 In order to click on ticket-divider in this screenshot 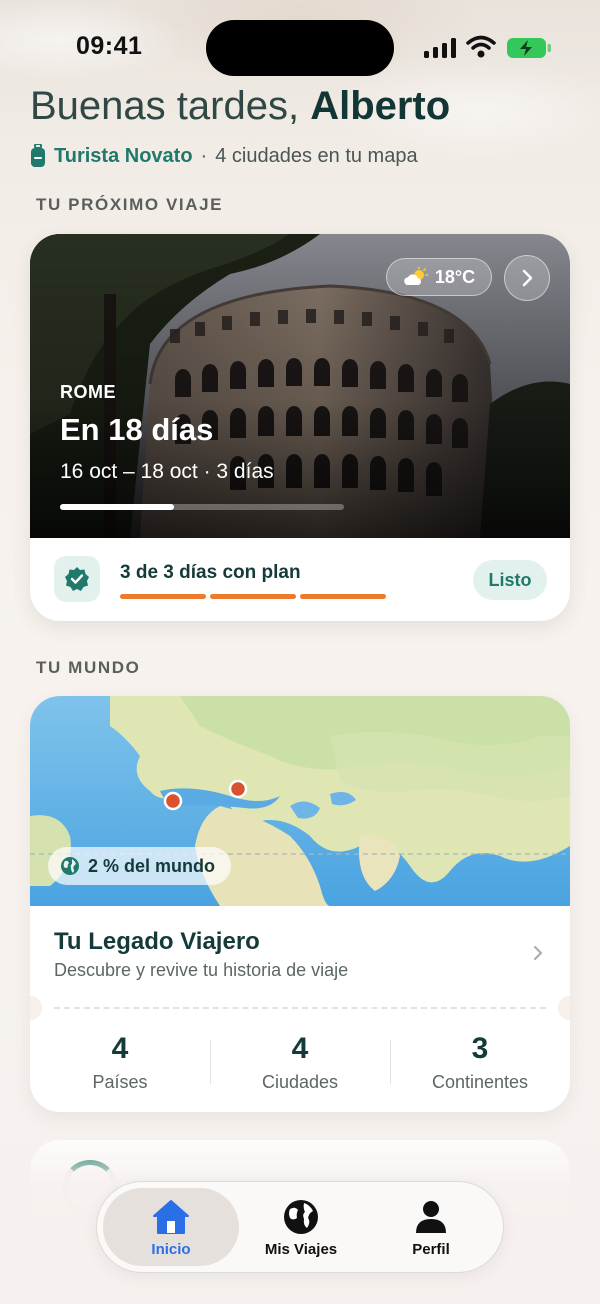, I will do `click(300, 1008)`.